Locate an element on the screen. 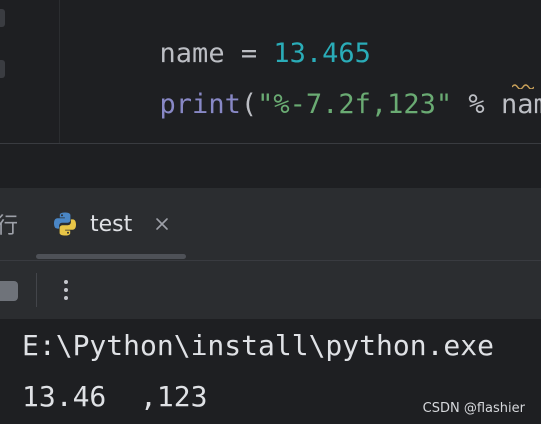 The height and width of the screenshot is (424, 541). tab-test: test is located at coordinates (111, 224).